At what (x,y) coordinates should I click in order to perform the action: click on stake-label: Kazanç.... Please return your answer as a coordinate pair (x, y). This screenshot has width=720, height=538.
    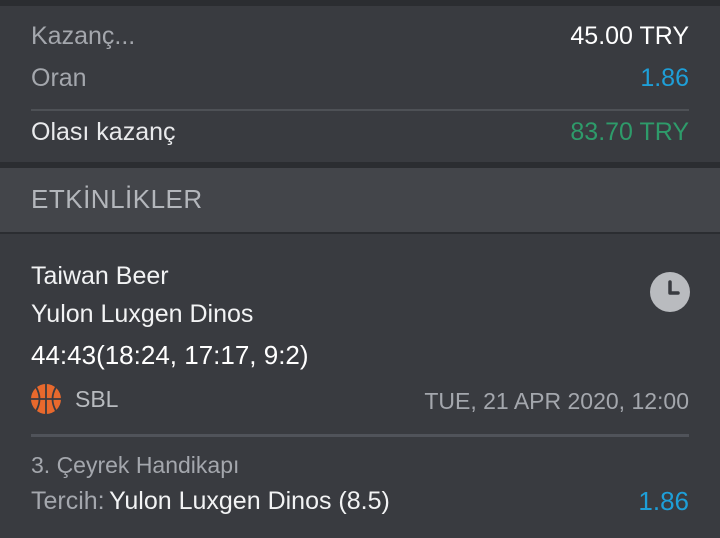
    Looking at the image, I should click on (83, 36).